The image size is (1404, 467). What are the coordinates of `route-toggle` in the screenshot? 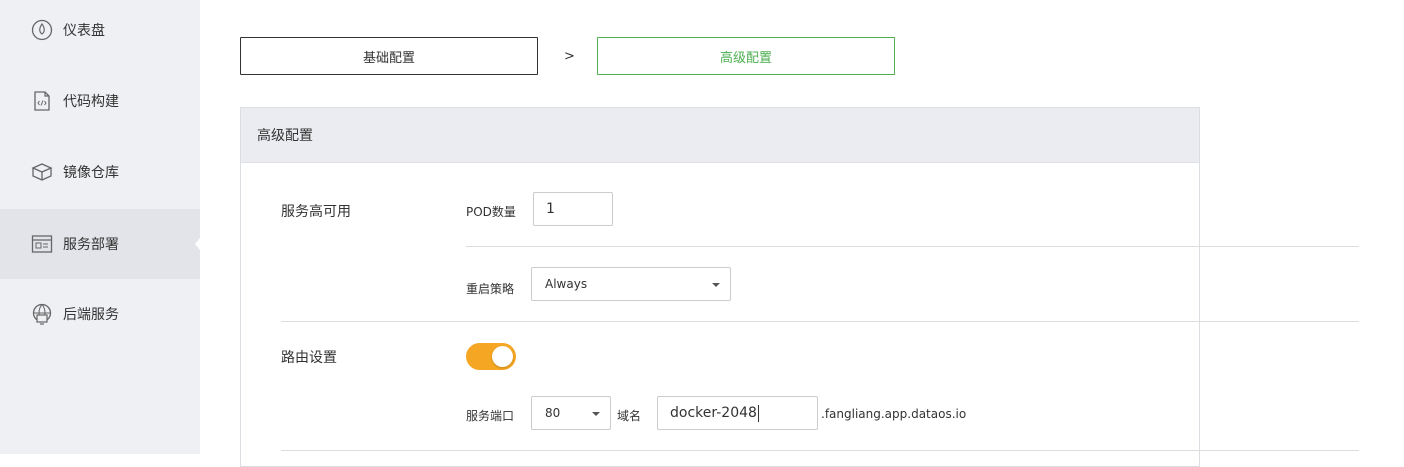 It's located at (491, 356).